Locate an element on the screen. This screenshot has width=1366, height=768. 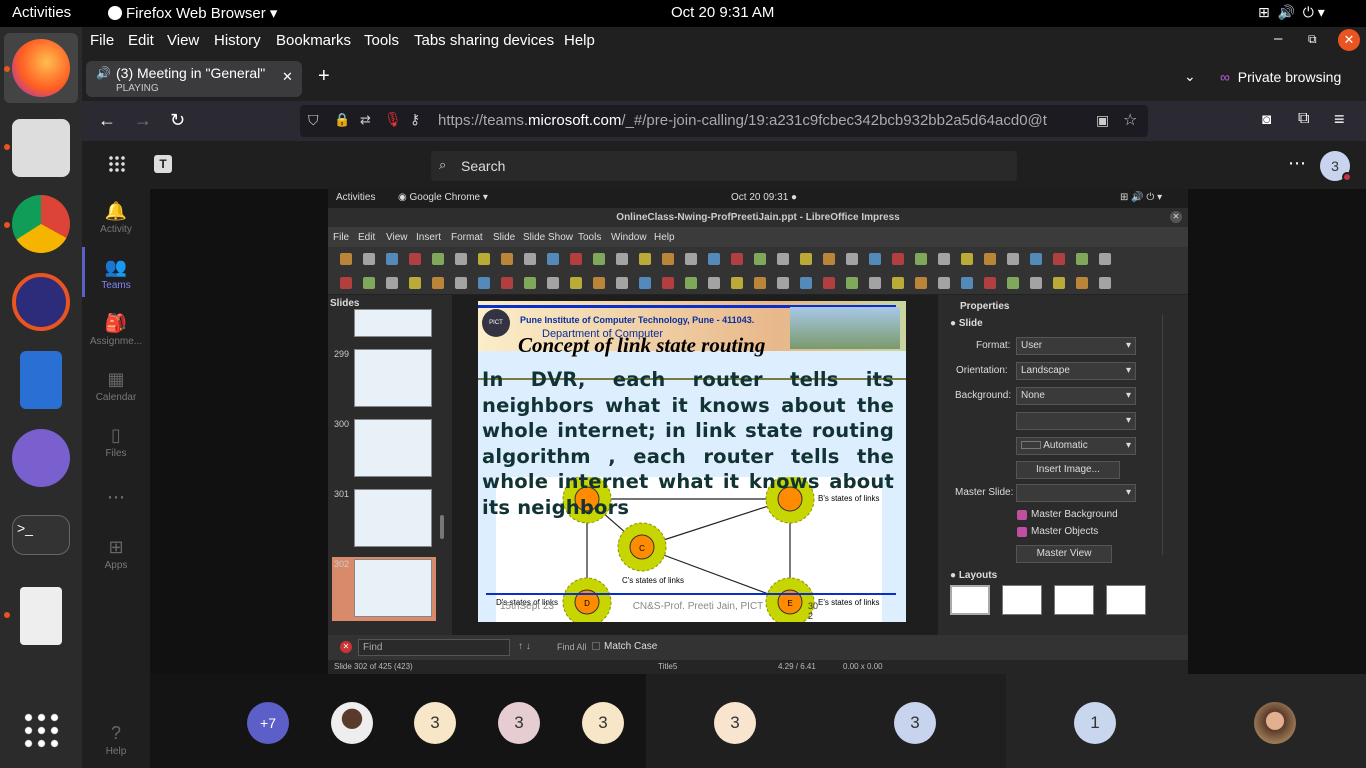
maximize-button: ⧉ is located at coordinates (1312, 39).